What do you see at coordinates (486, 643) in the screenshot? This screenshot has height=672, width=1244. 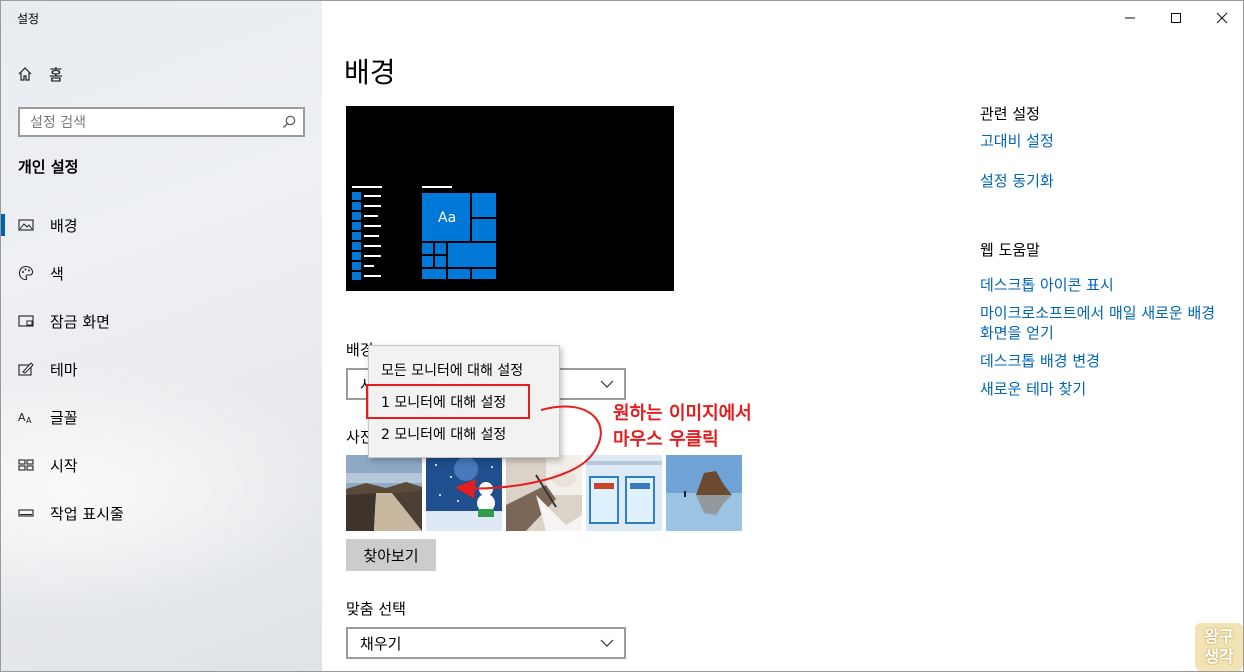 I see `fit-select: 채우기` at bounding box center [486, 643].